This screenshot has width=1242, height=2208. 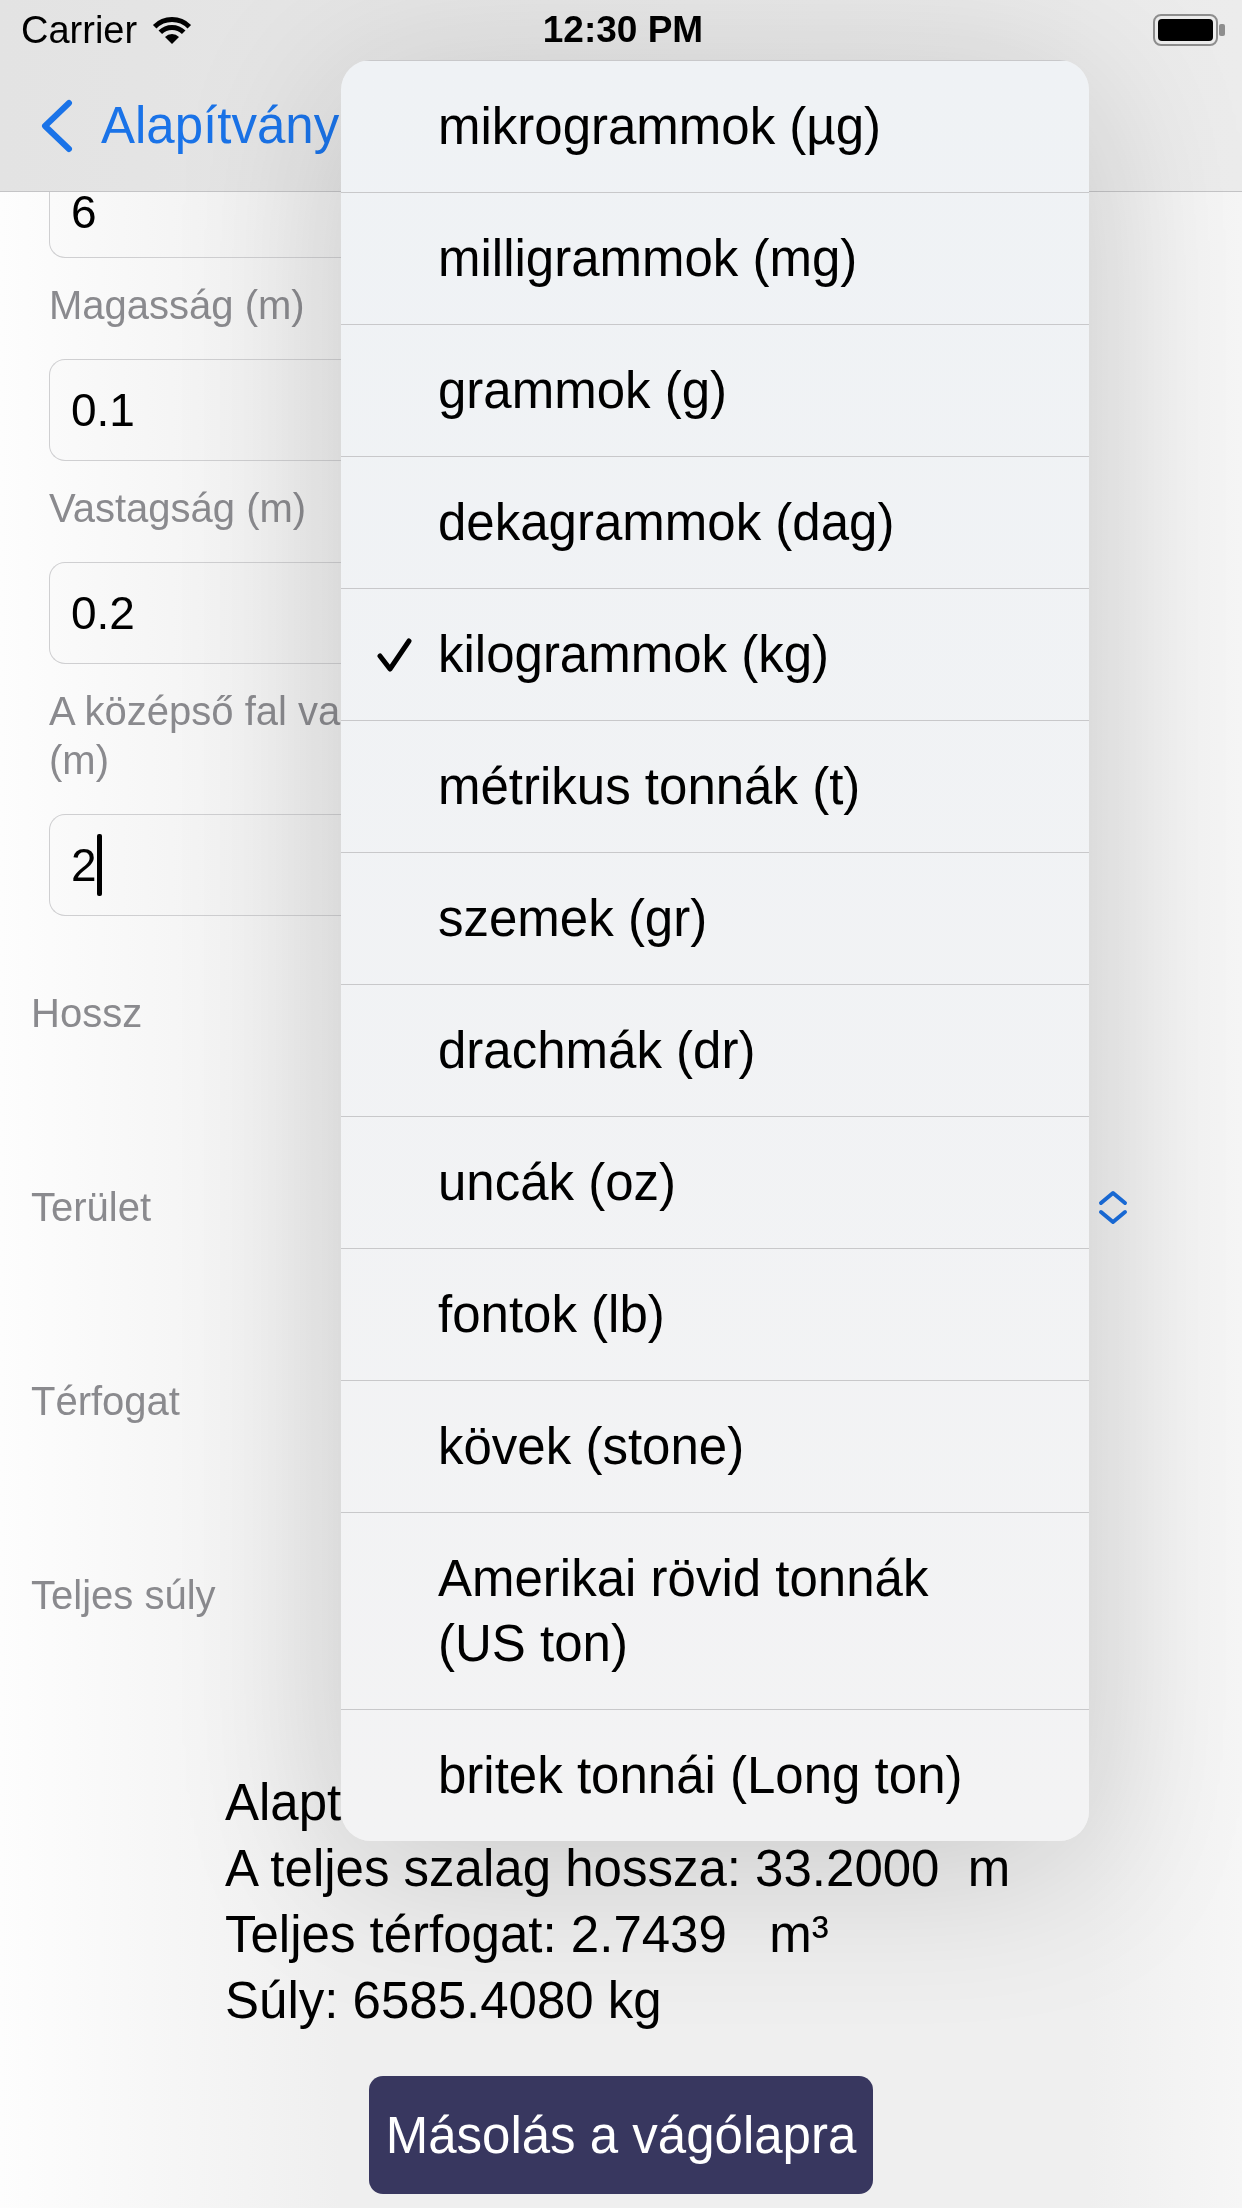 I want to click on menu-item: métrikus tonnák (t), so click(x=715, y=786).